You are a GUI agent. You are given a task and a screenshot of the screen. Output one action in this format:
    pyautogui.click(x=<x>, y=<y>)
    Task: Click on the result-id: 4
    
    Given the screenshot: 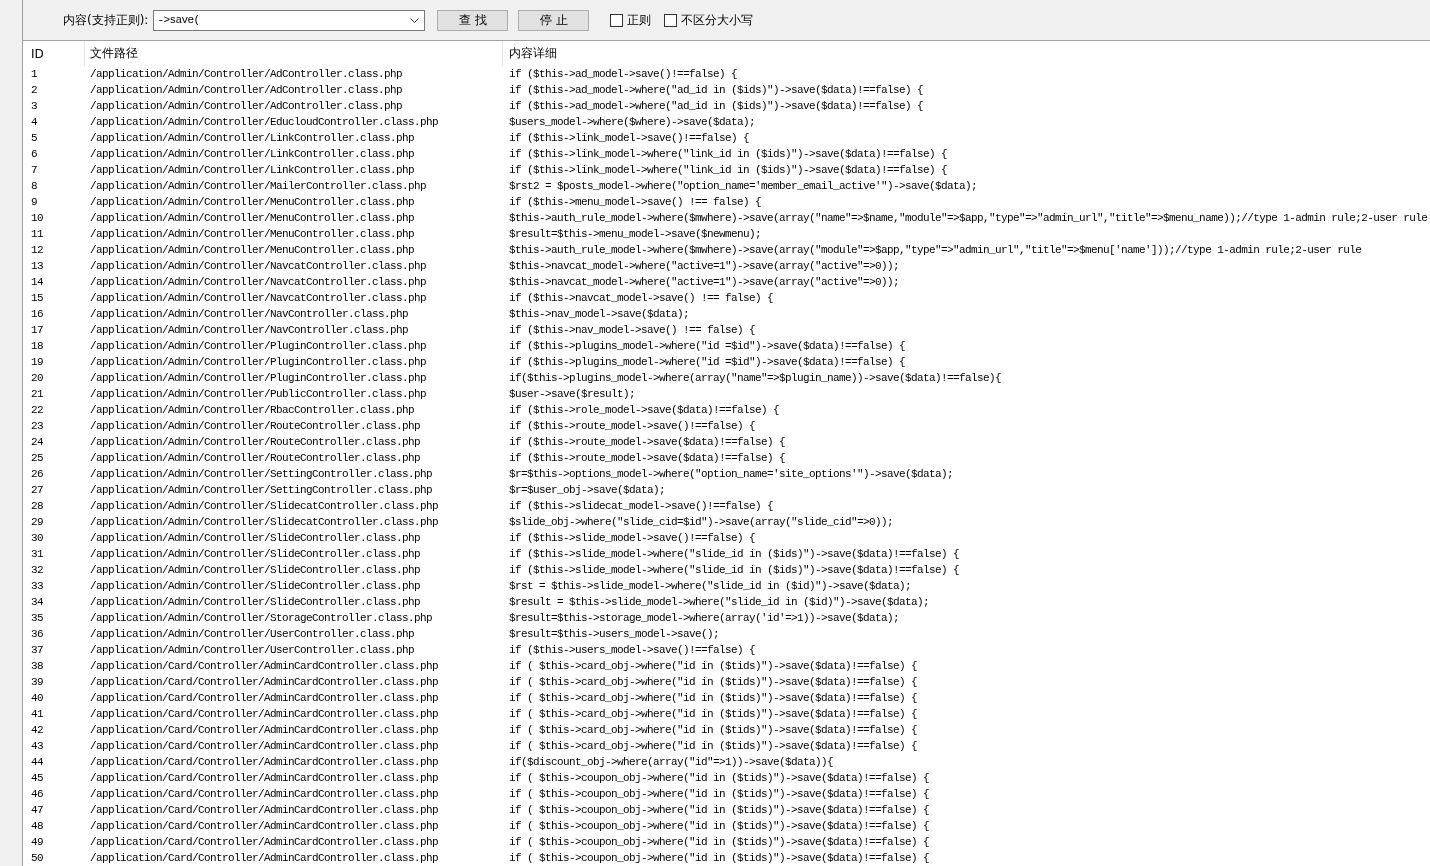 What is the action you would take?
    pyautogui.click(x=34, y=122)
    